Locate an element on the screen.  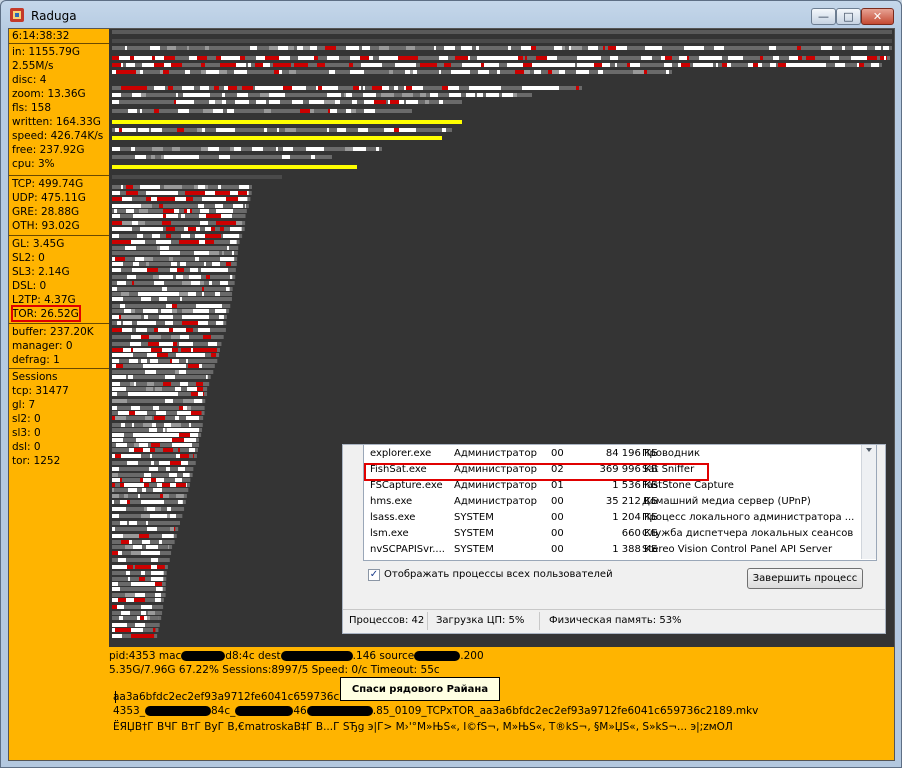
close-button: ✕ is located at coordinates (877, 16).